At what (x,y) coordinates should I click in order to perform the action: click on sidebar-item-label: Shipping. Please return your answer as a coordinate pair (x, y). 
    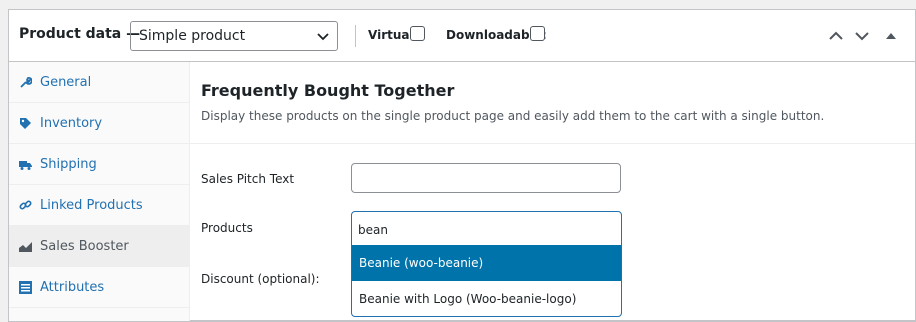
    Looking at the image, I should click on (68, 164).